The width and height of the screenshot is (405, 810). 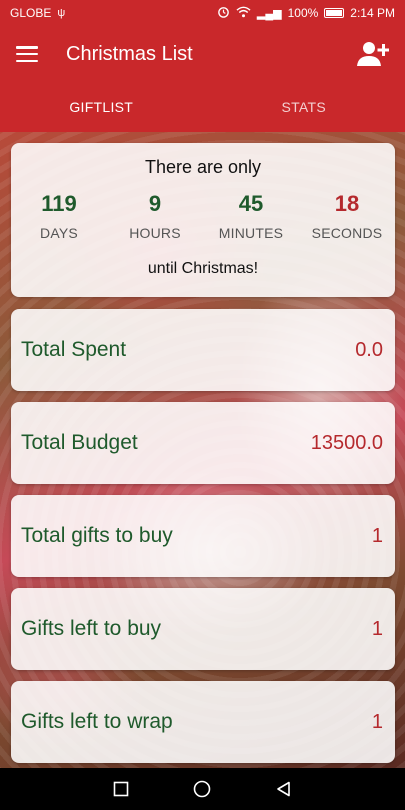 I want to click on tab-giftlist: GIFTLIST, so click(x=101, y=107).